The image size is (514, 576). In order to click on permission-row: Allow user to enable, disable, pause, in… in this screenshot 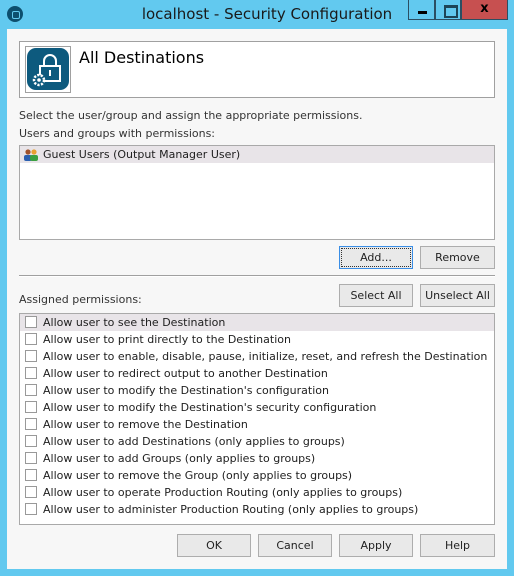, I will do `click(257, 356)`.